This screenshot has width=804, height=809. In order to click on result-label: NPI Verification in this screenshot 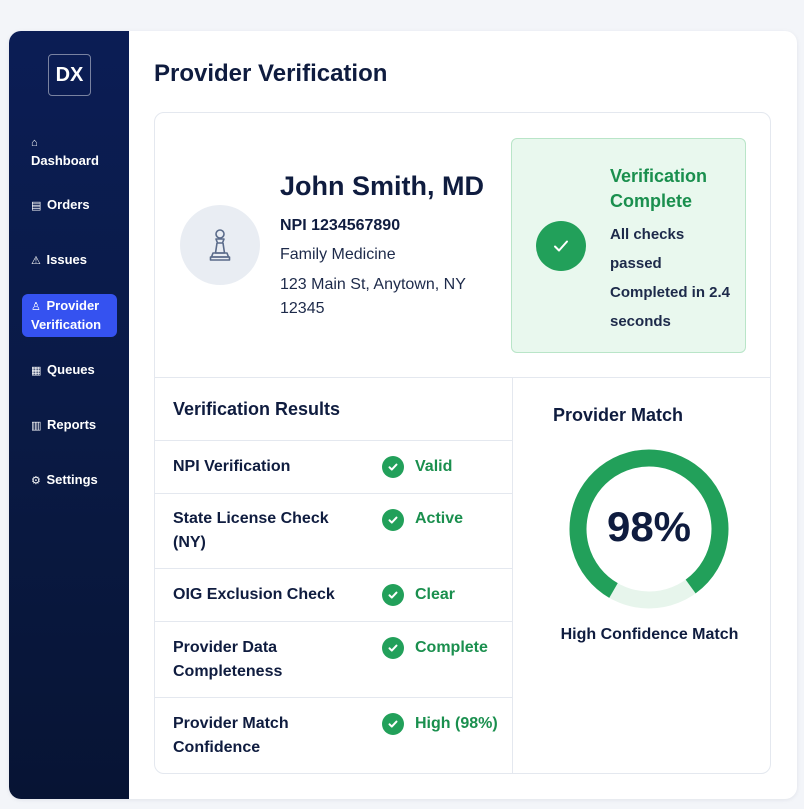, I will do `click(232, 466)`.